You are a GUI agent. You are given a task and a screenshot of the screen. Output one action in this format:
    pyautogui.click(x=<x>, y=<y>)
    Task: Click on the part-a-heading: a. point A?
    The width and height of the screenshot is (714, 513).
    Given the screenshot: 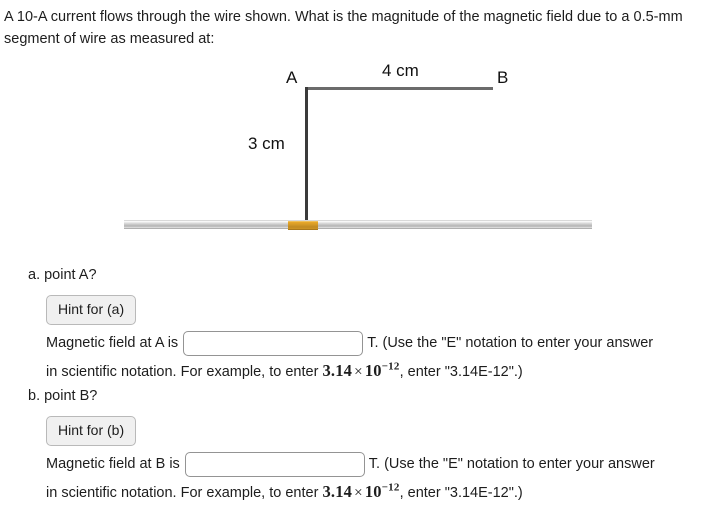 What is the action you would take?
    pyautogui.click(x=62, y=275)
    